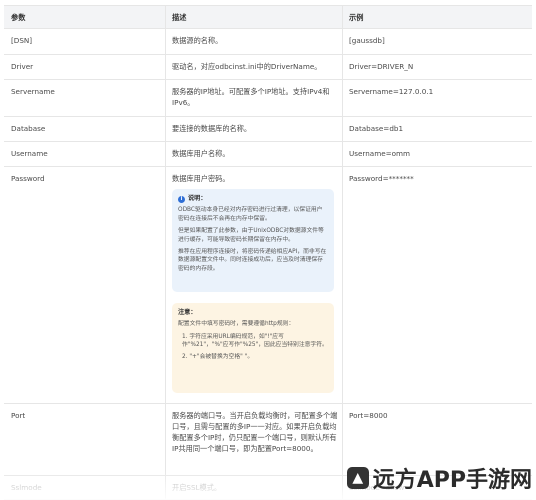 This screenshot has width=536, height=500. I want to click on param-desc: 服务器的IP地址。可配置多个IP地址。支持IPv4和IPv6。, so click(251, 97).